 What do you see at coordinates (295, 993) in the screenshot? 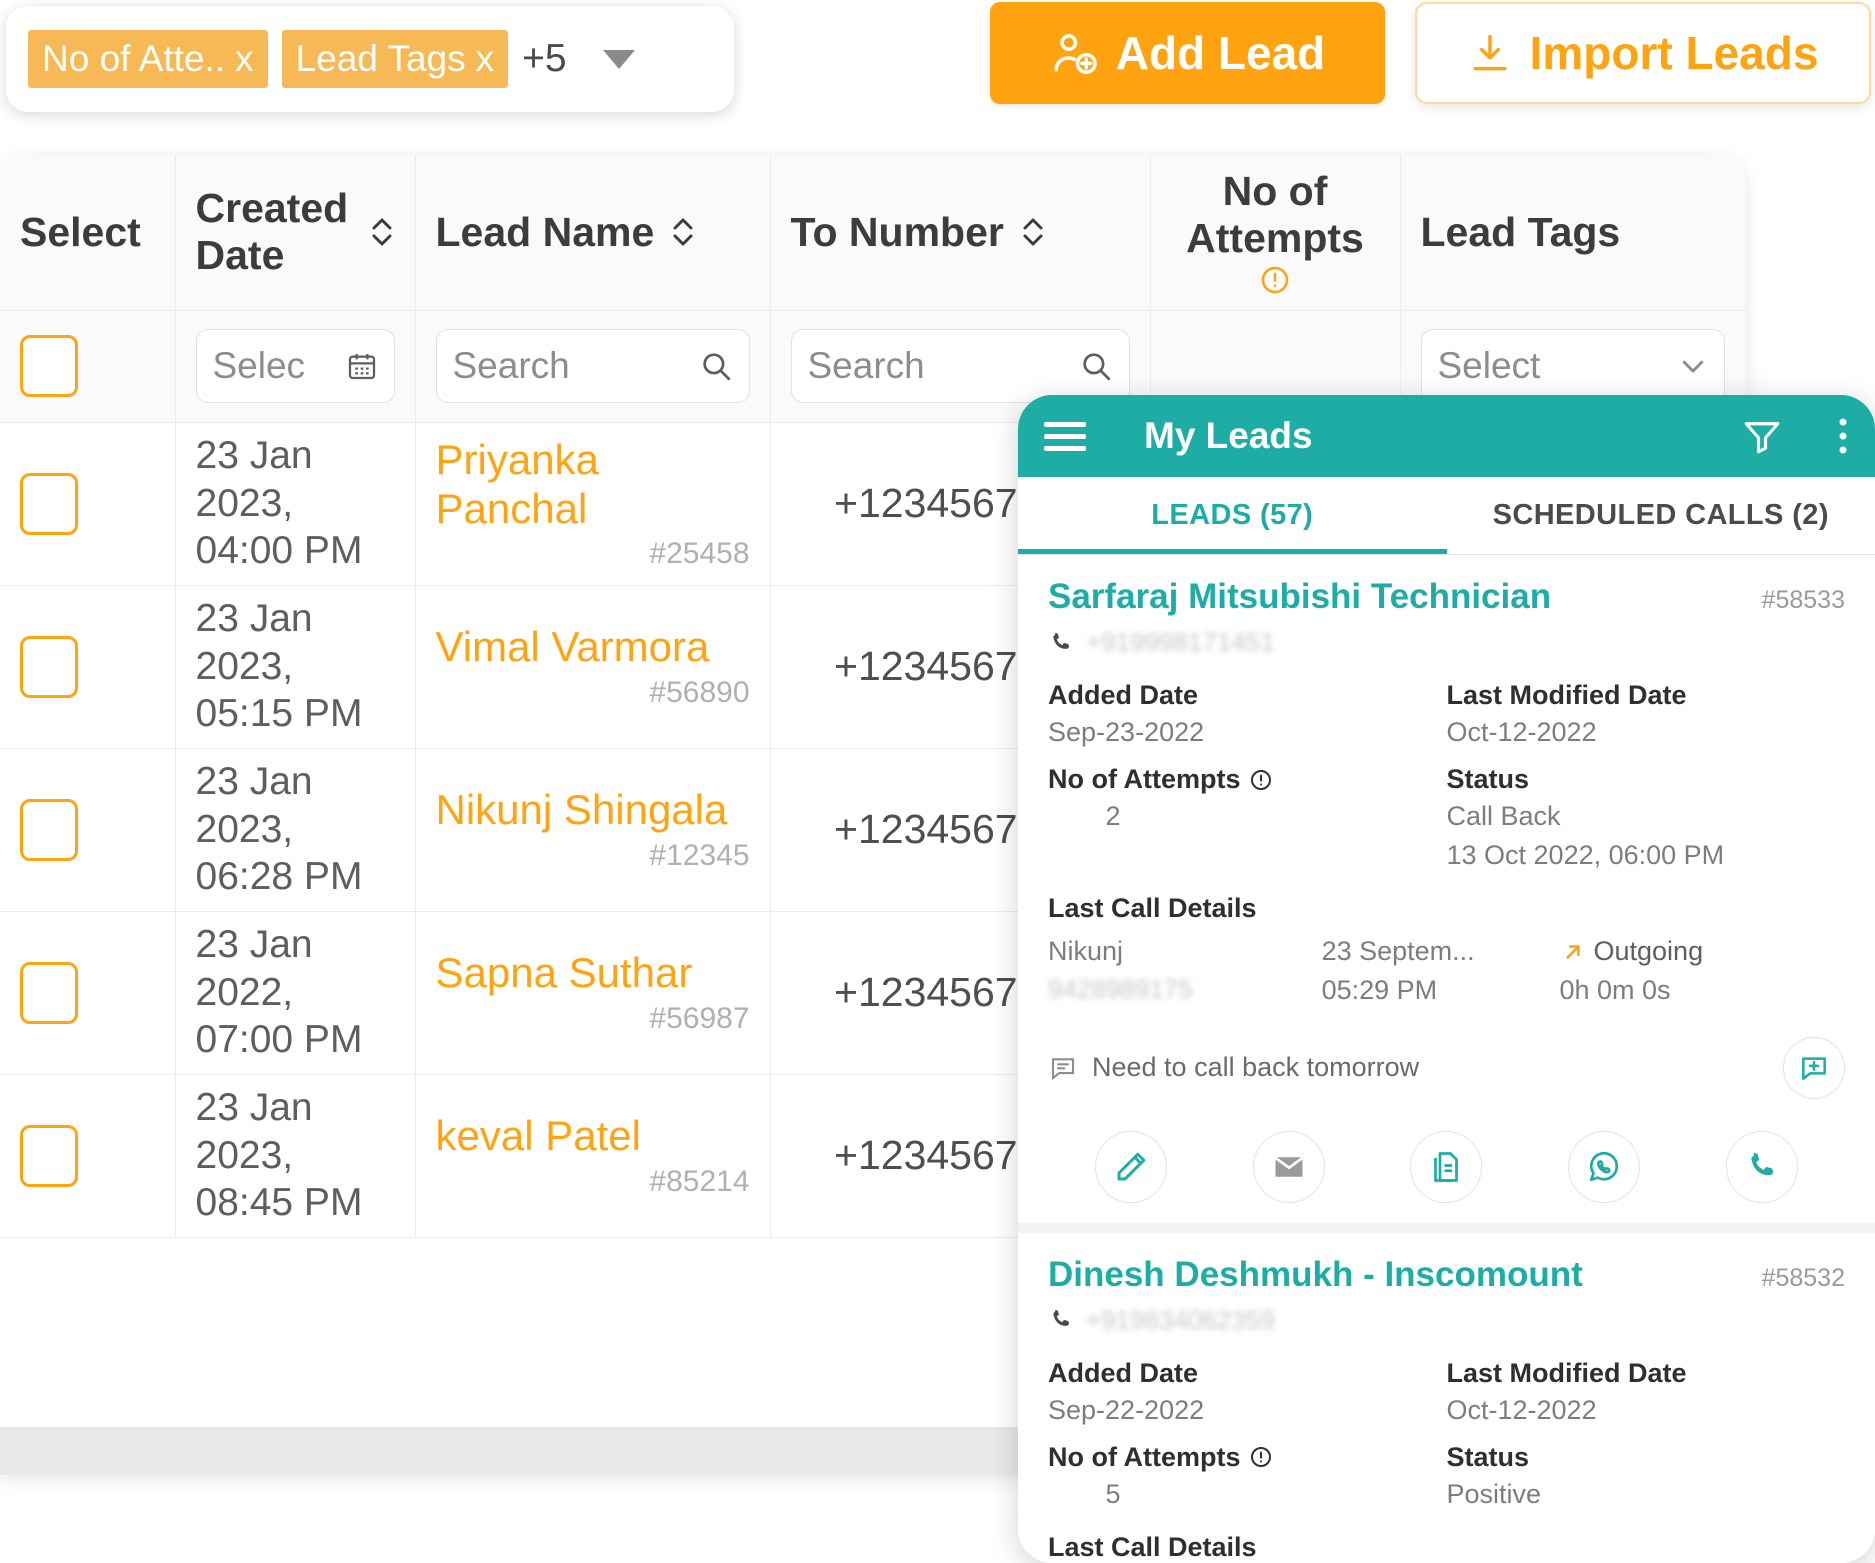
I see `cell-created-date: 23 Jan 2022, 07:00 PM` at bounding box center [295, 993].